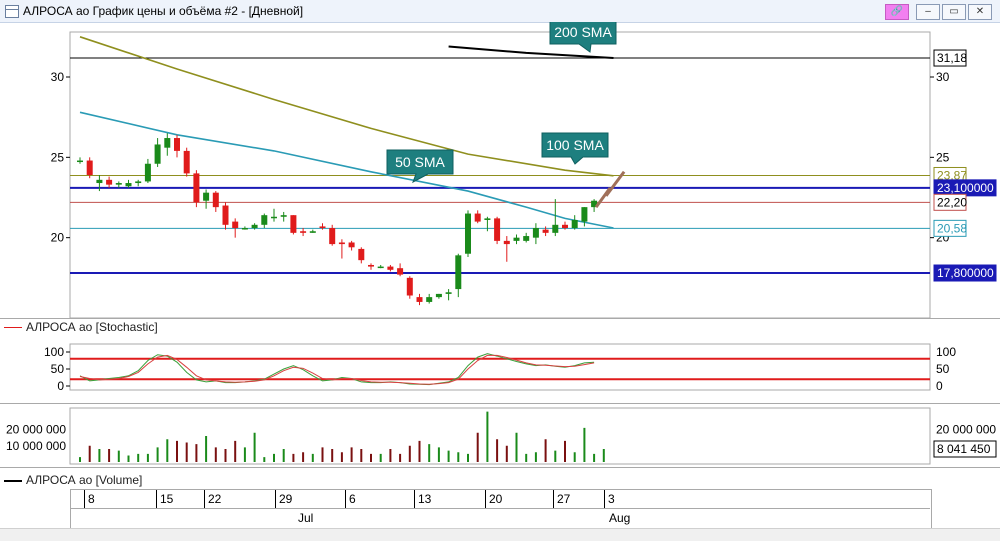 This screenshot has width=1000, height=541. Describe the element at coordinates (496, 499) in the screenshot. I see `x-axis-date-label: 20` at that location.